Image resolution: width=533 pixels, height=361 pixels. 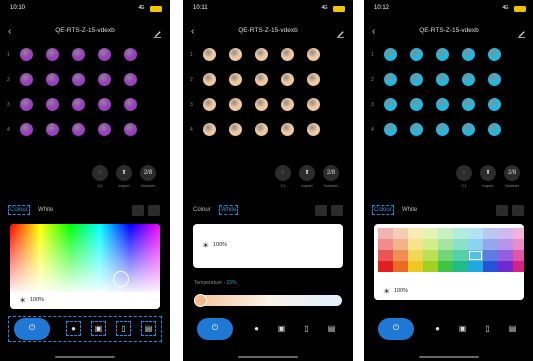 I want to click on colour-selector-knob, so click(x=121, y=279).